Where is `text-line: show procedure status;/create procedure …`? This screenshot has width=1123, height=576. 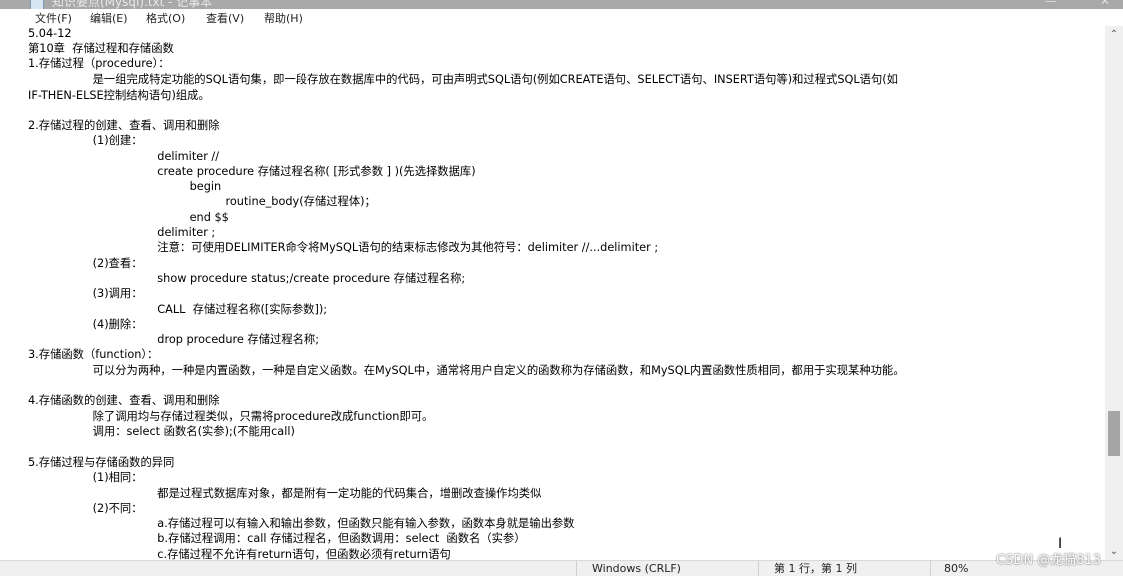 text-line: show procedure status;/create procedure … is located at coordinates (247, 278).